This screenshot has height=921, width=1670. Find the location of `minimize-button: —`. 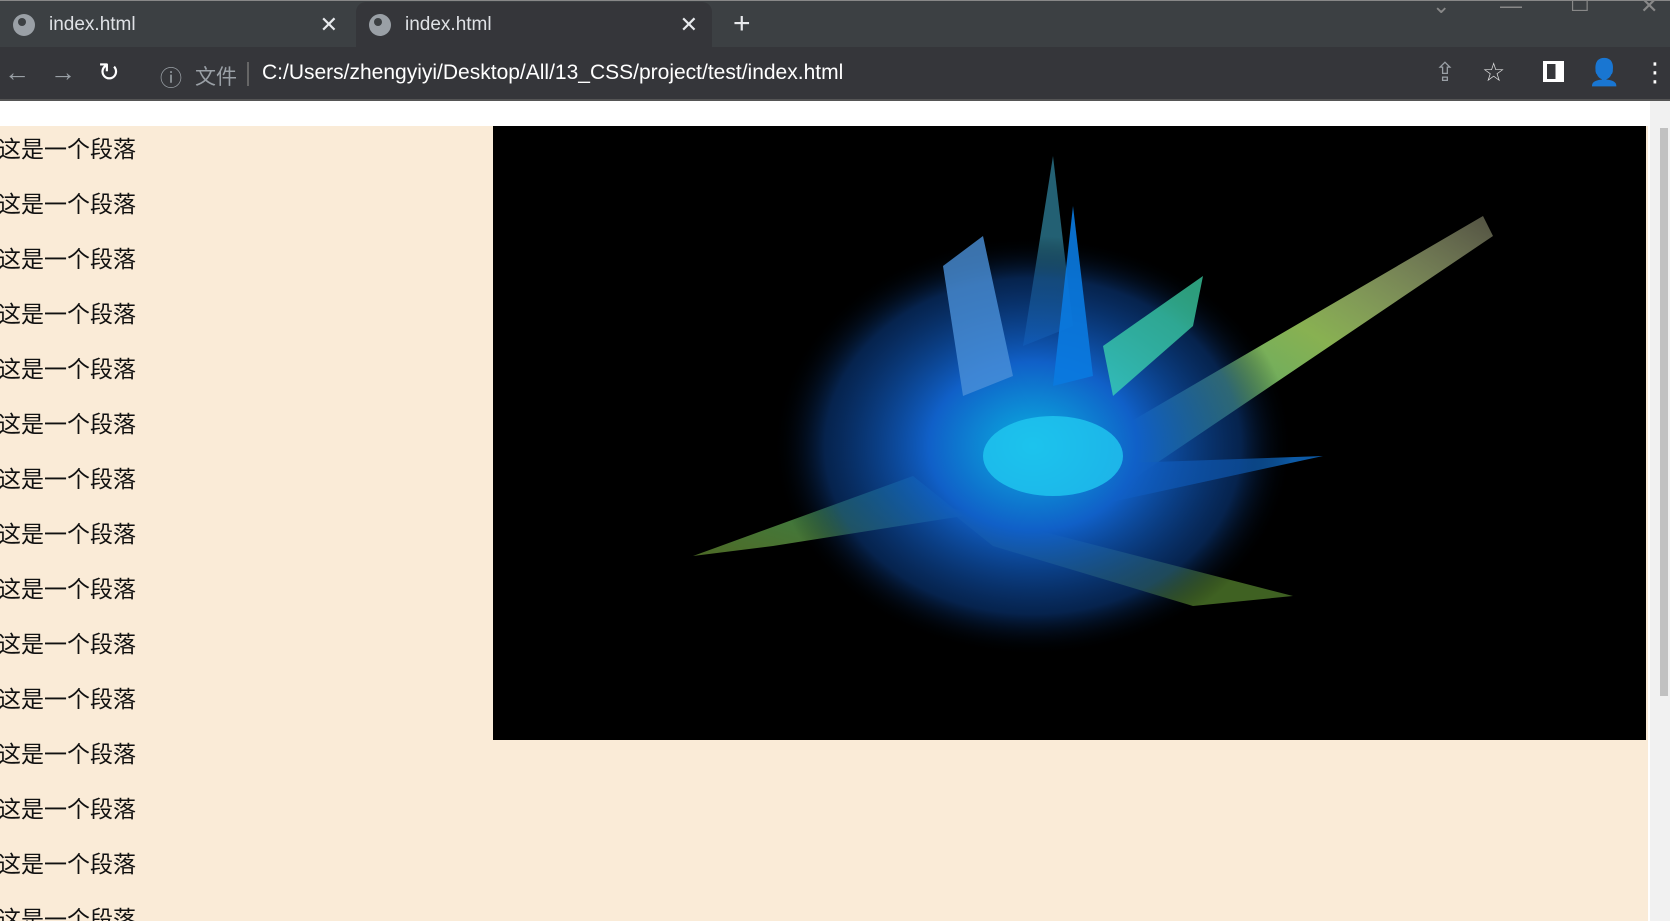

minimize-button: — is located at coordinates (1511, 9).